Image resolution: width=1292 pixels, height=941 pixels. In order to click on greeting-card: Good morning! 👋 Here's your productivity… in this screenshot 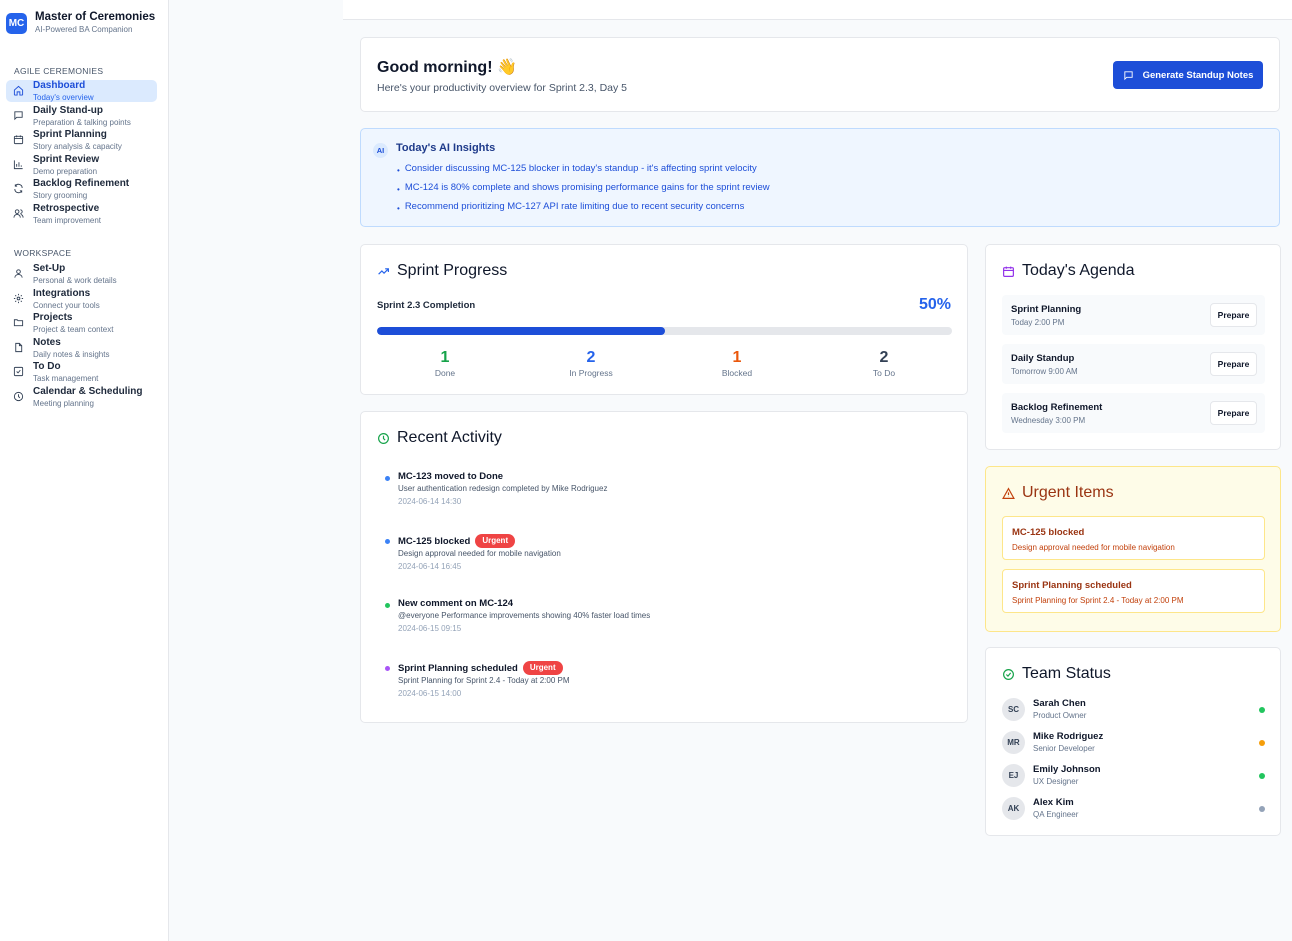, I will do `click(820, 74)`.